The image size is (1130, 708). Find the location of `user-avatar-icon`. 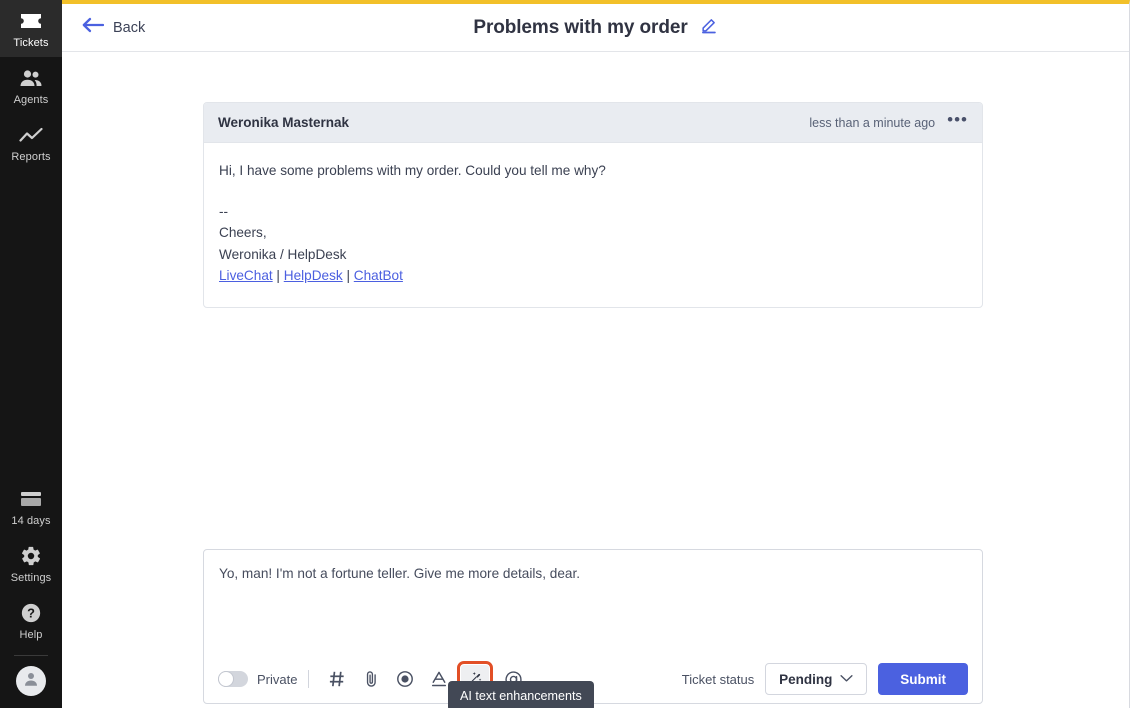

user-avatar-icon is located at coordinates (31, 681).